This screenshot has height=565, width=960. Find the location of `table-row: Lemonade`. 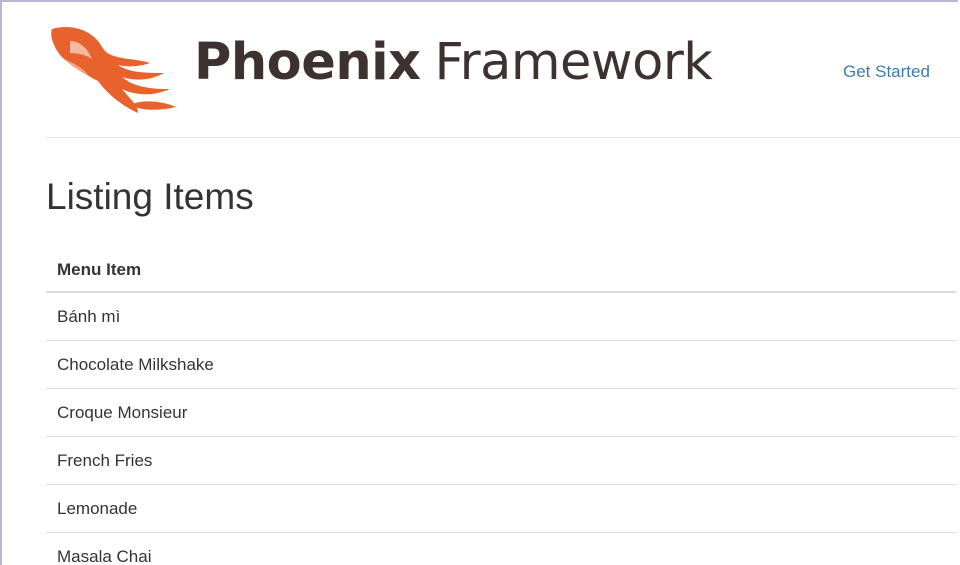

table-row: Lemonade is located at coordinates (501, 509).